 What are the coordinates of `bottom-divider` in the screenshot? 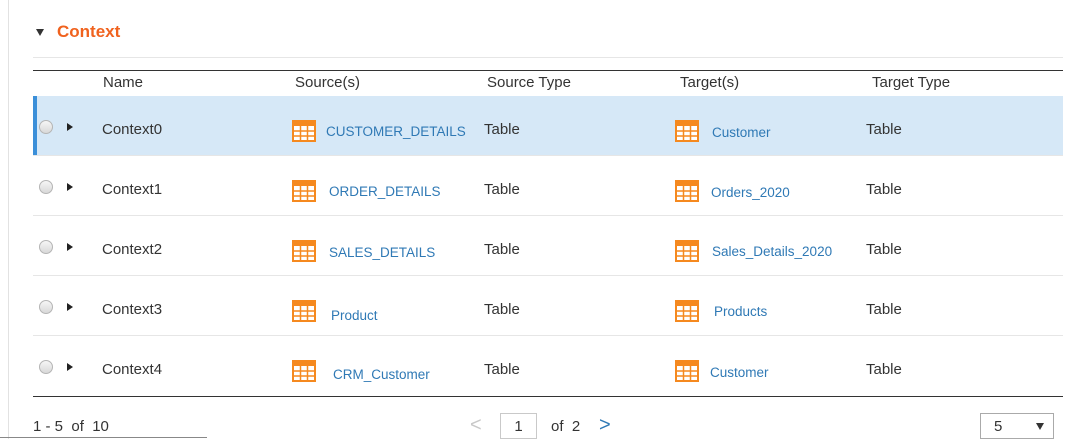 It's located at (103, 437).